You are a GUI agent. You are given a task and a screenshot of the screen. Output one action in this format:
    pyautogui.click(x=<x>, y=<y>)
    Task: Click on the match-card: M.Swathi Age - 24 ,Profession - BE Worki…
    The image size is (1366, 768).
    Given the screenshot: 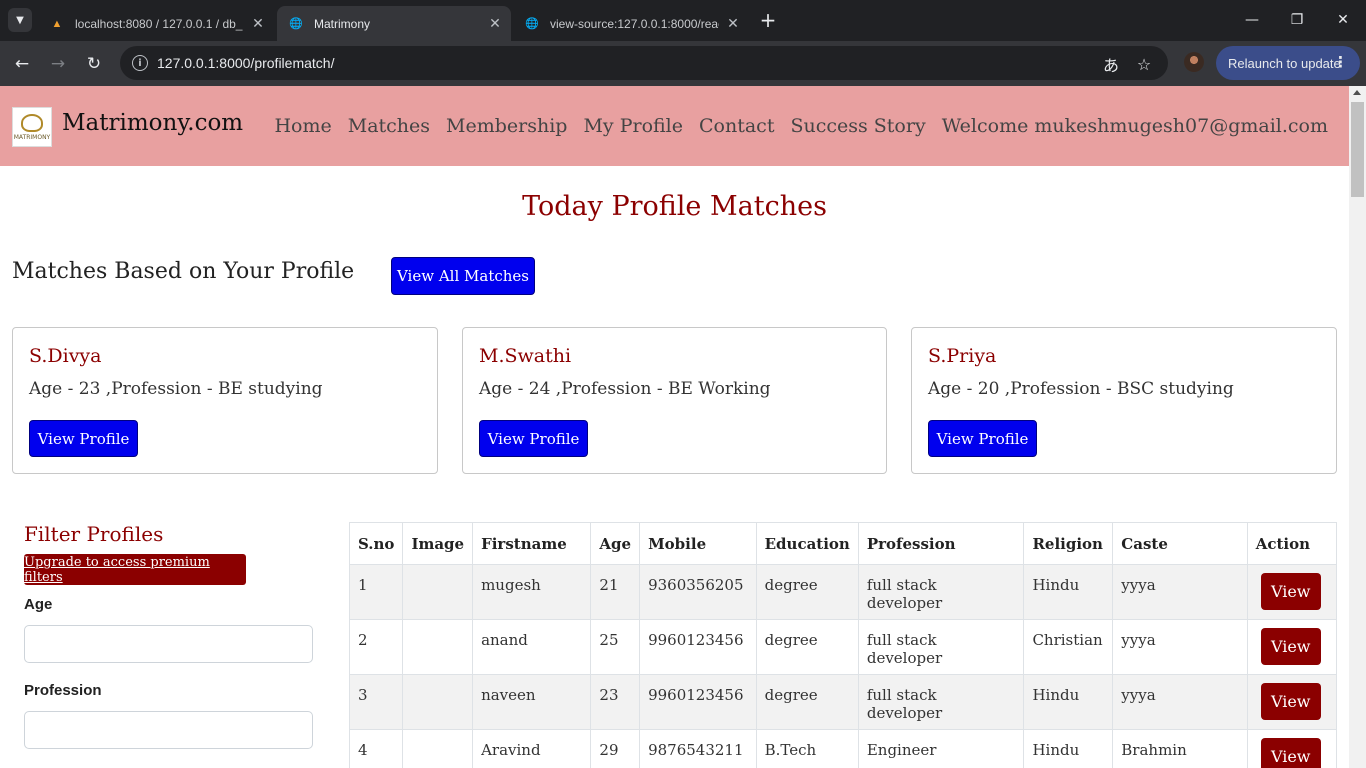 What is the action you would take?
    pyautogui.click(x=674, y=400)
    